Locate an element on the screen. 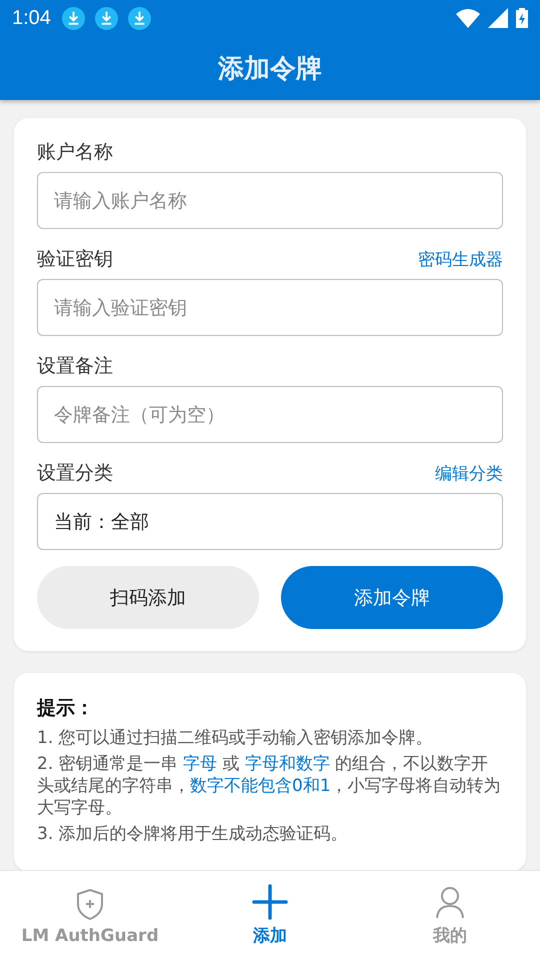 This screenshot has height=960, width=540. signal-icon is located at coordinates (498, 18).